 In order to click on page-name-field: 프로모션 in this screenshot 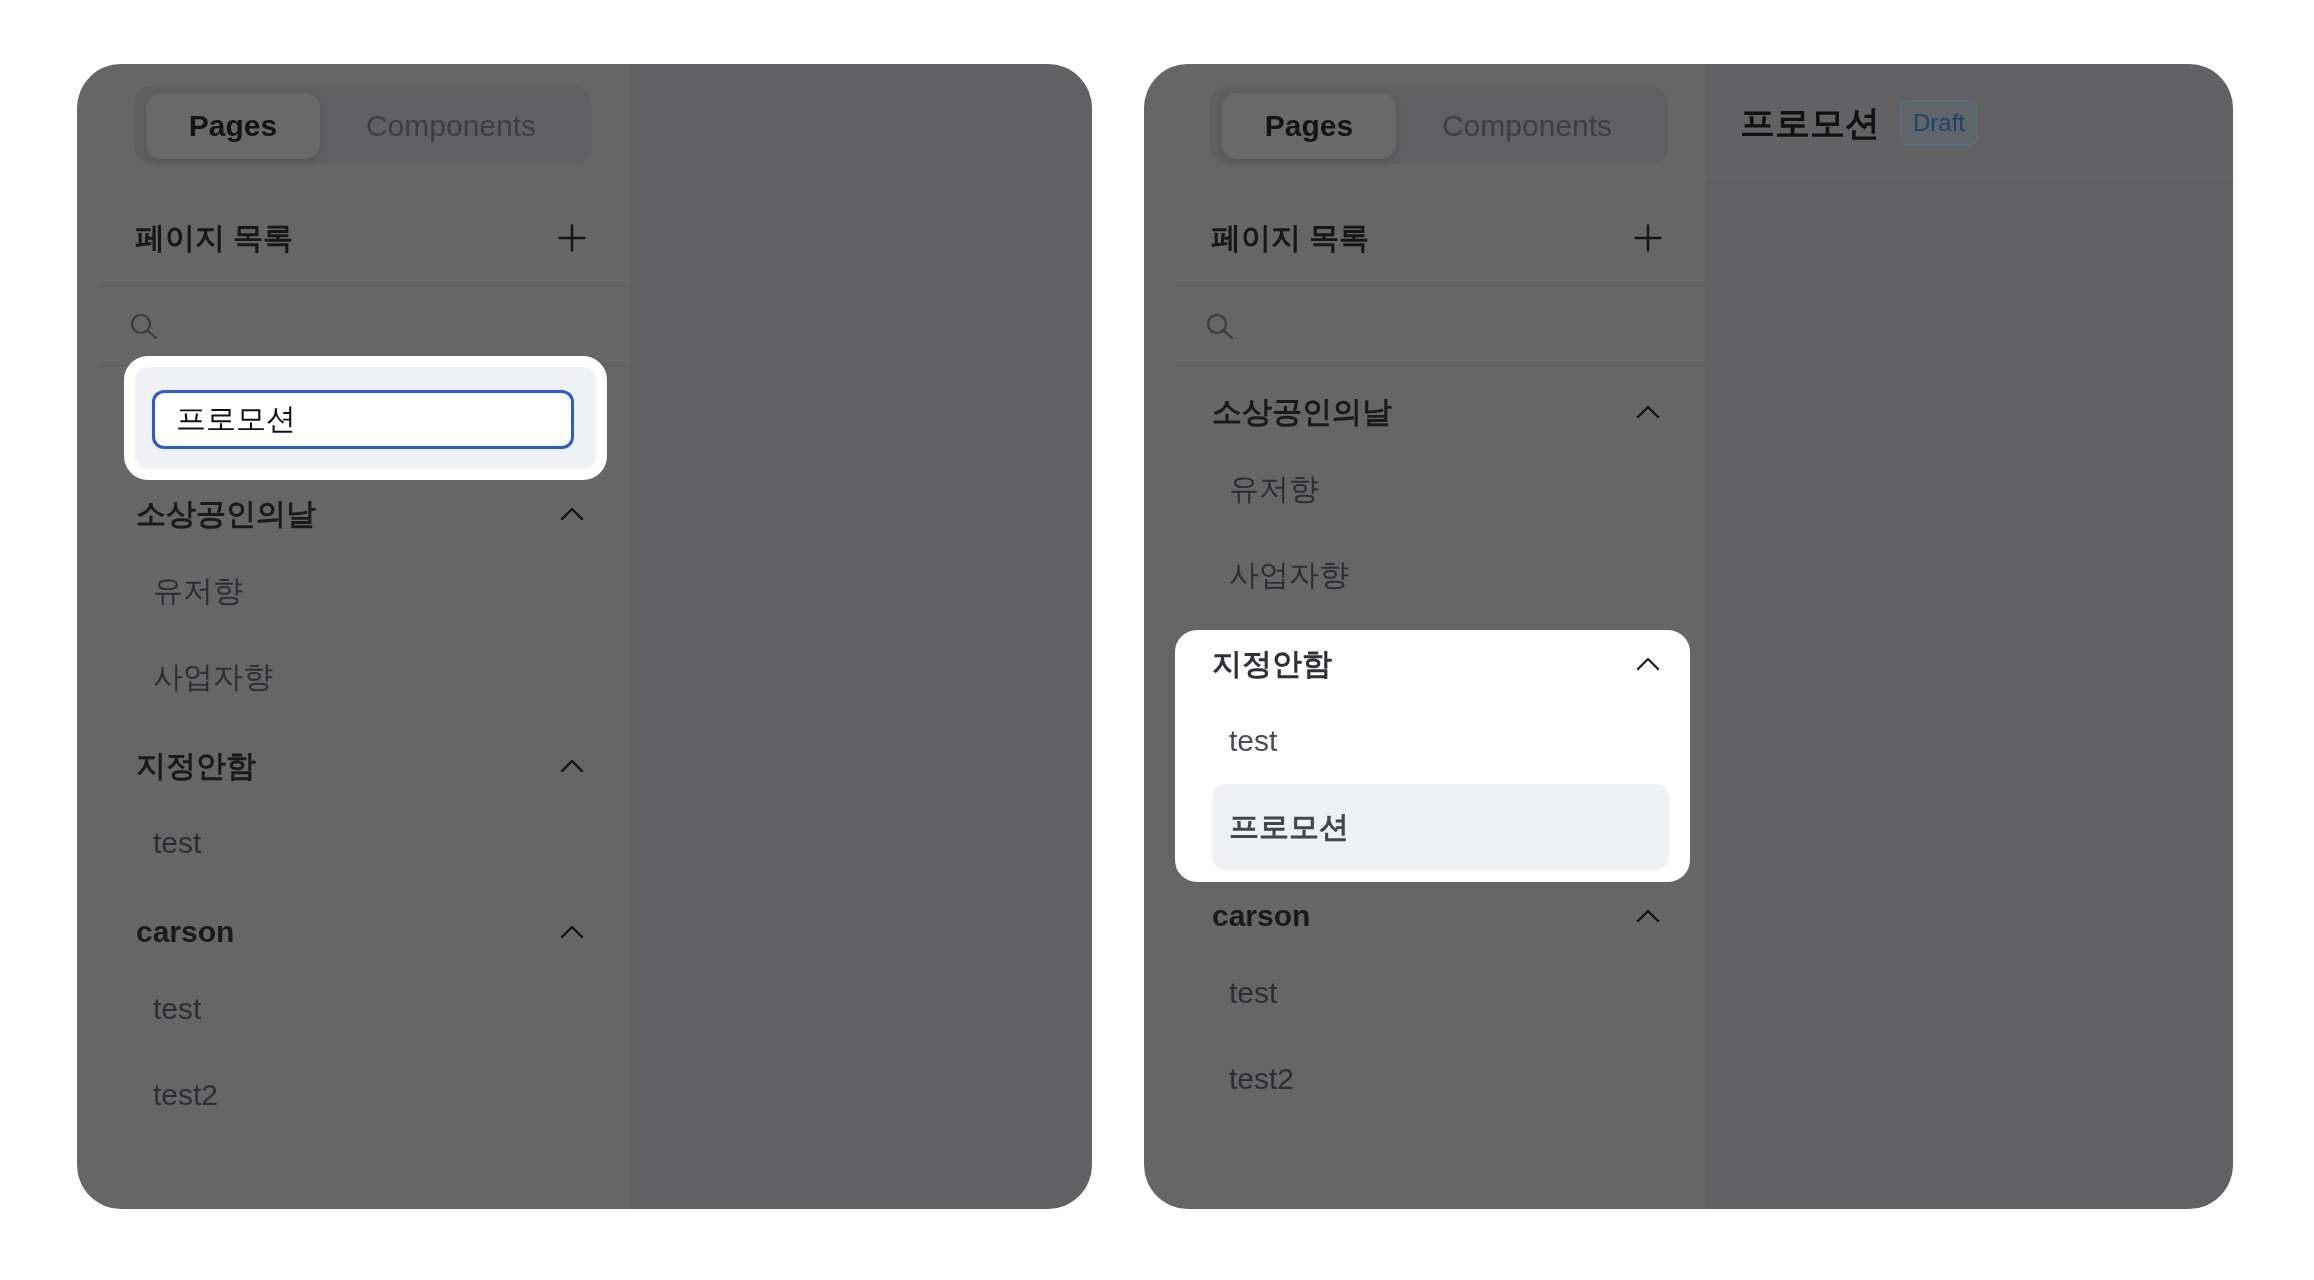, I will do `click(363, 419)`.